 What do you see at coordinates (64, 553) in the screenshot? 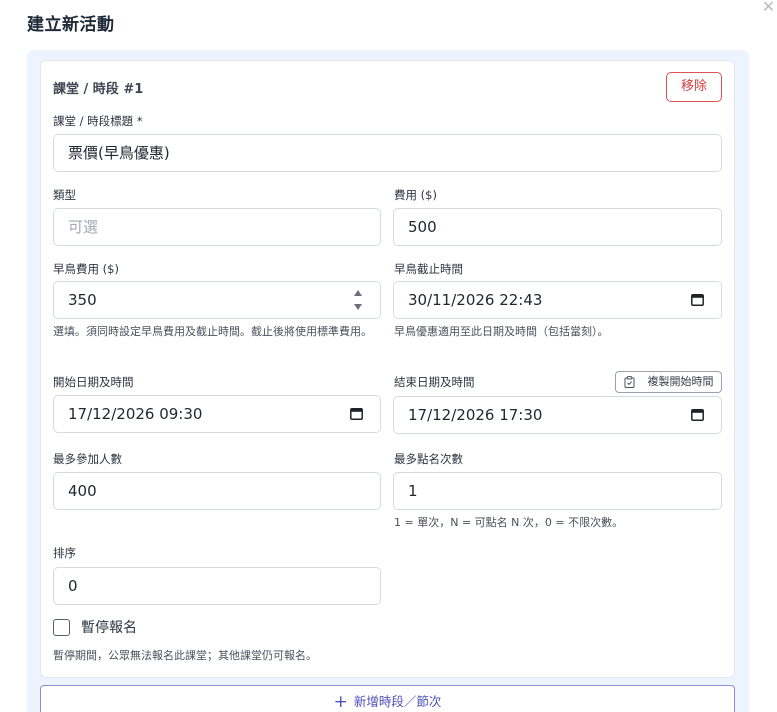
I see `order-label: 排序` at bounding box center [64, 553].